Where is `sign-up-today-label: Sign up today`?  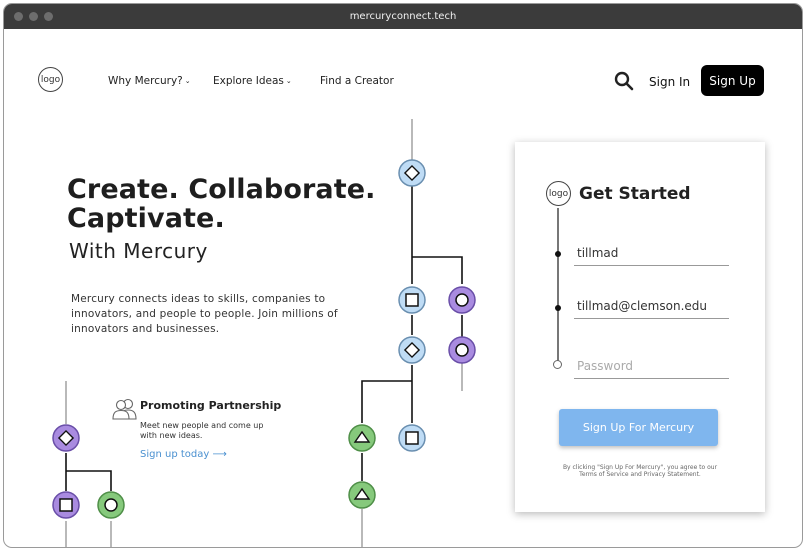 sign-up-today-label: Sign up today is located at coordinates (175, 454).